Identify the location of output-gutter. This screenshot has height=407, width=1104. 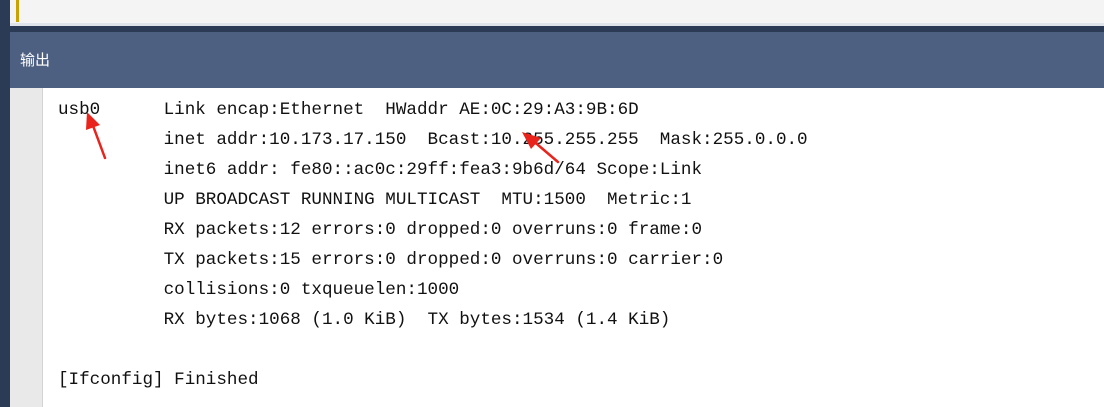
(26, 247).